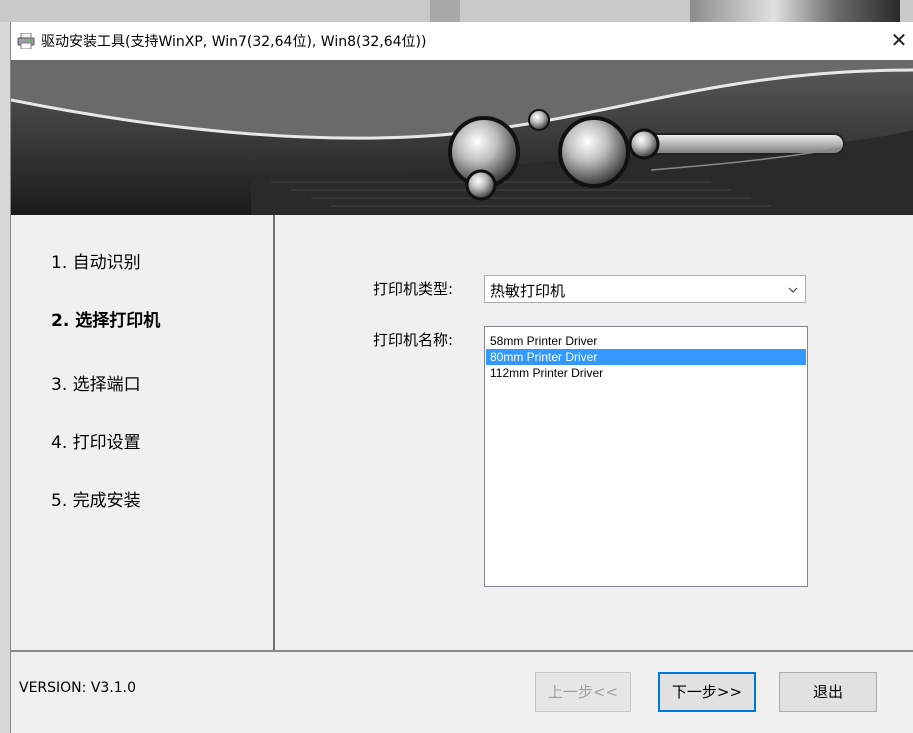  What do you see at coordinates (646, 373) in the screenshot?
I see `list-item: 112mm Printer Driver` at bounding box center [646, 373].